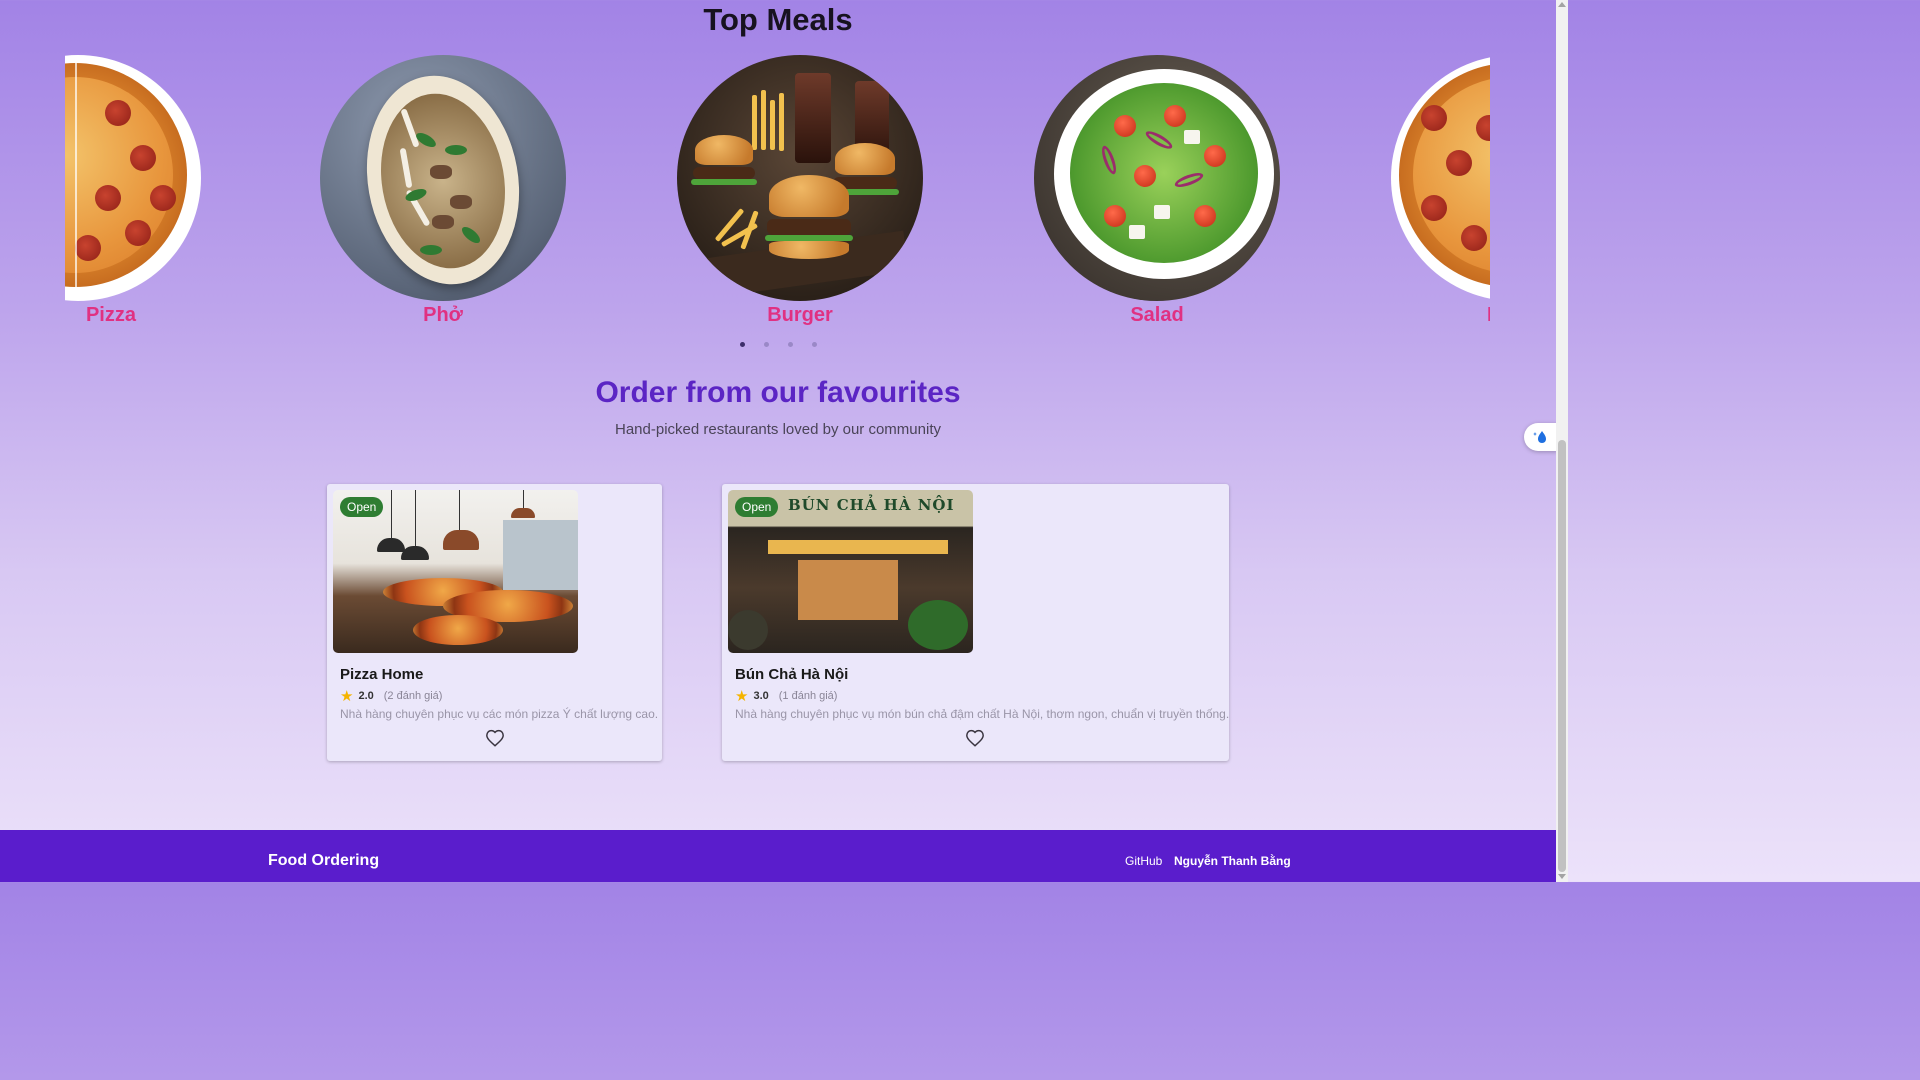  I want to click on footer-brand: Food Ordering, so click(323, 861).